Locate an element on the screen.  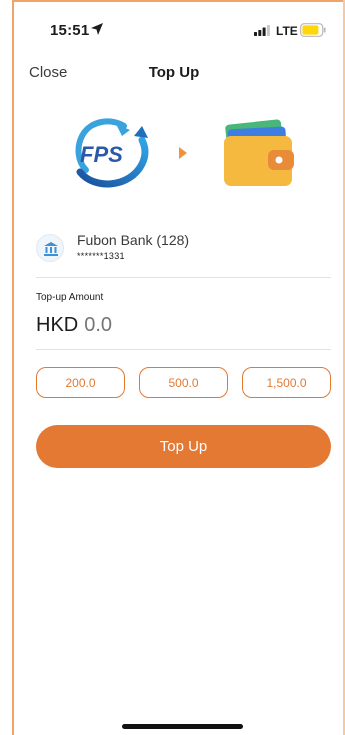
navigation-bar: Close Top Up is located at coordinates (174, 71).